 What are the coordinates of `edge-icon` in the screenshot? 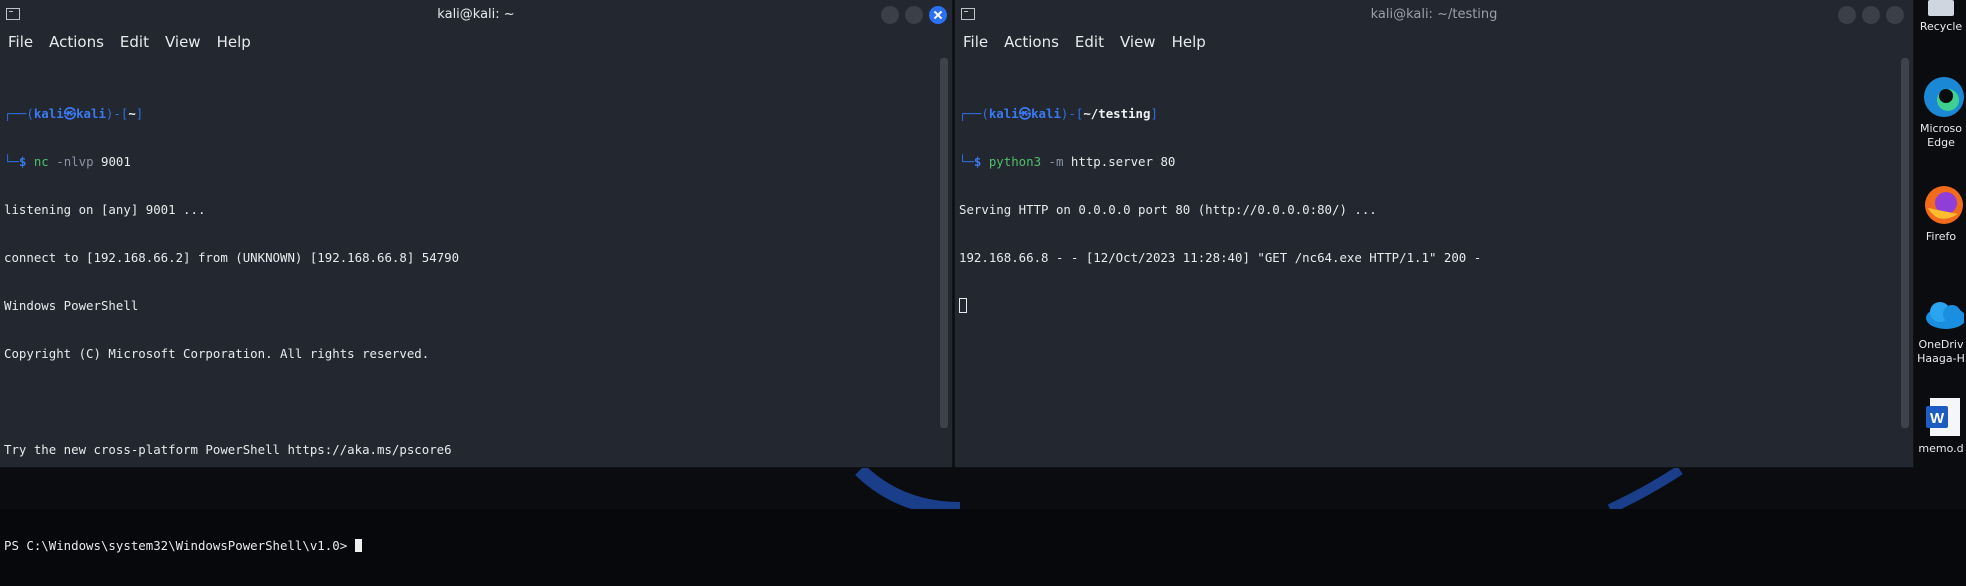 It's located at (1941, 97).